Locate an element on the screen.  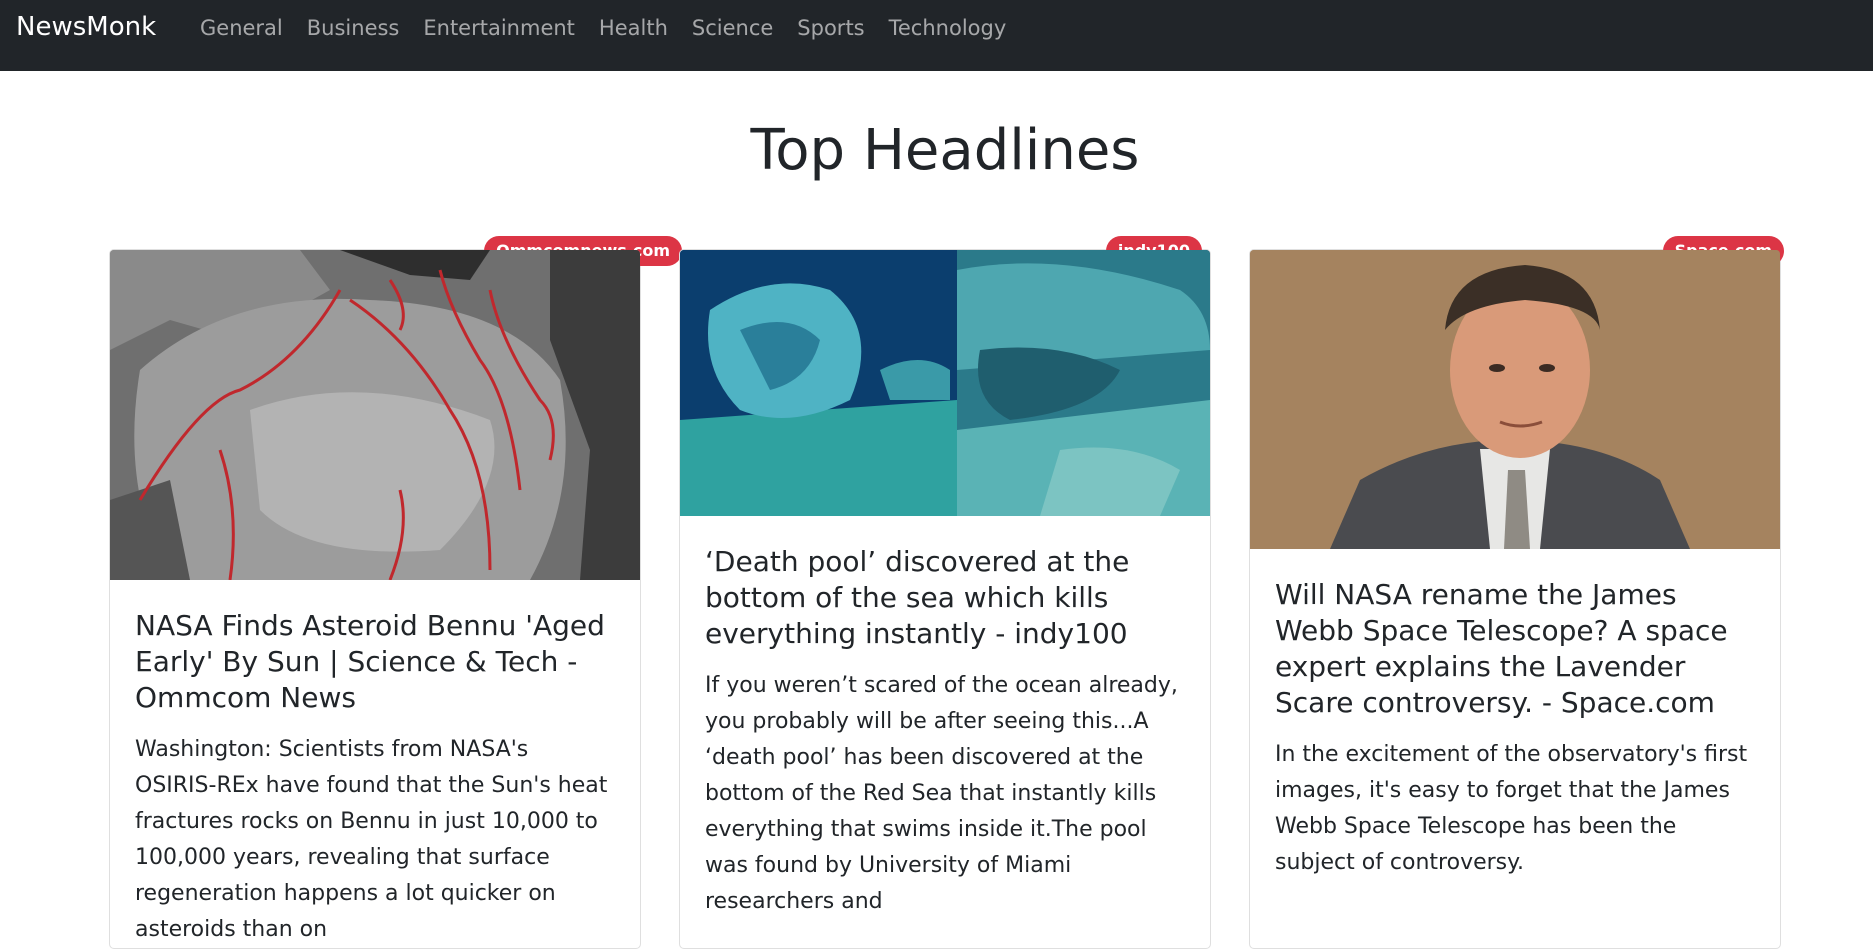
page-title: Top Headlines is located at coordinates (945, 150).